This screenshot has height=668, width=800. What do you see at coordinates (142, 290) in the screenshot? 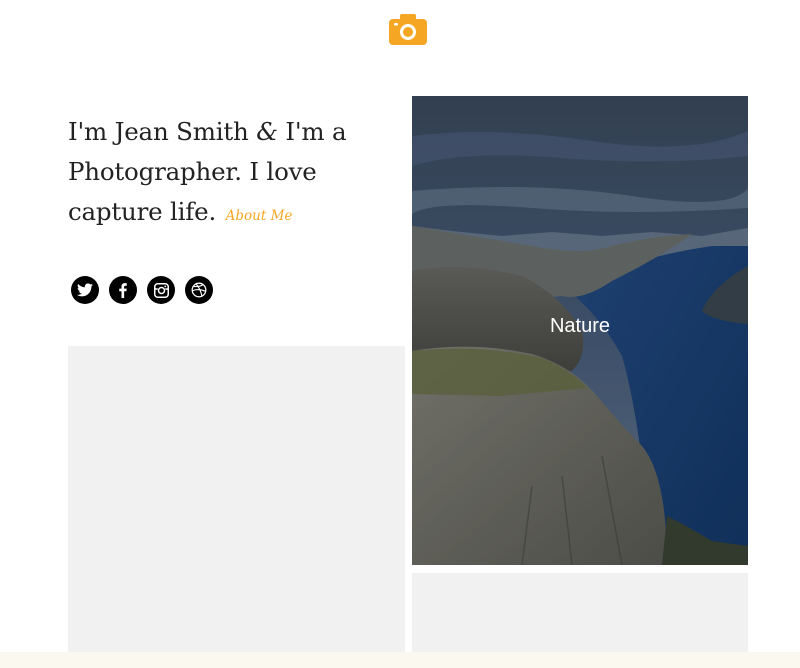
I see `social-links` at bounding box center [142, 290].